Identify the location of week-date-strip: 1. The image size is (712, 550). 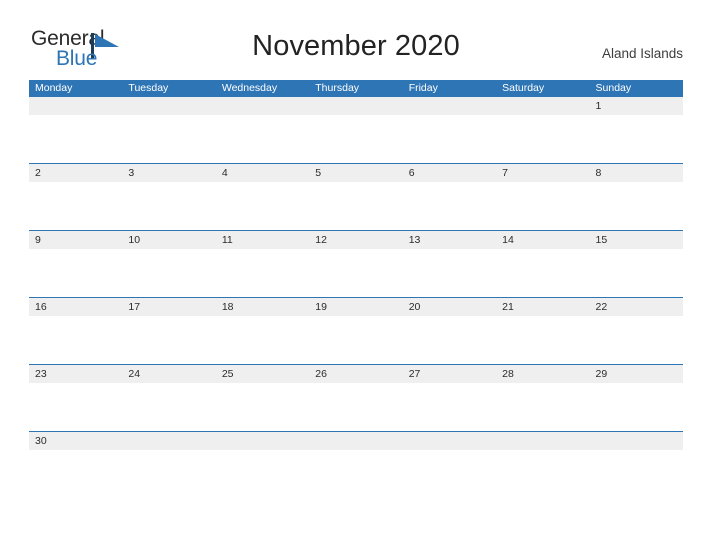
(356, 106).